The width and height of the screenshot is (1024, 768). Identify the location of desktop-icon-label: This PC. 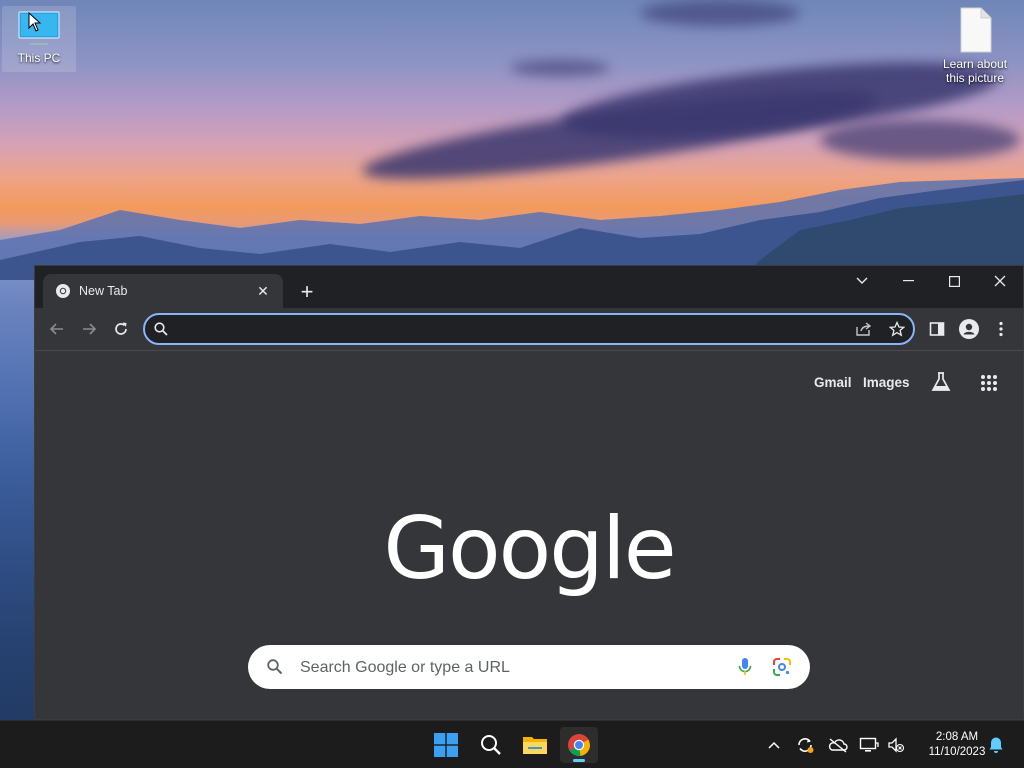
(39, 58).